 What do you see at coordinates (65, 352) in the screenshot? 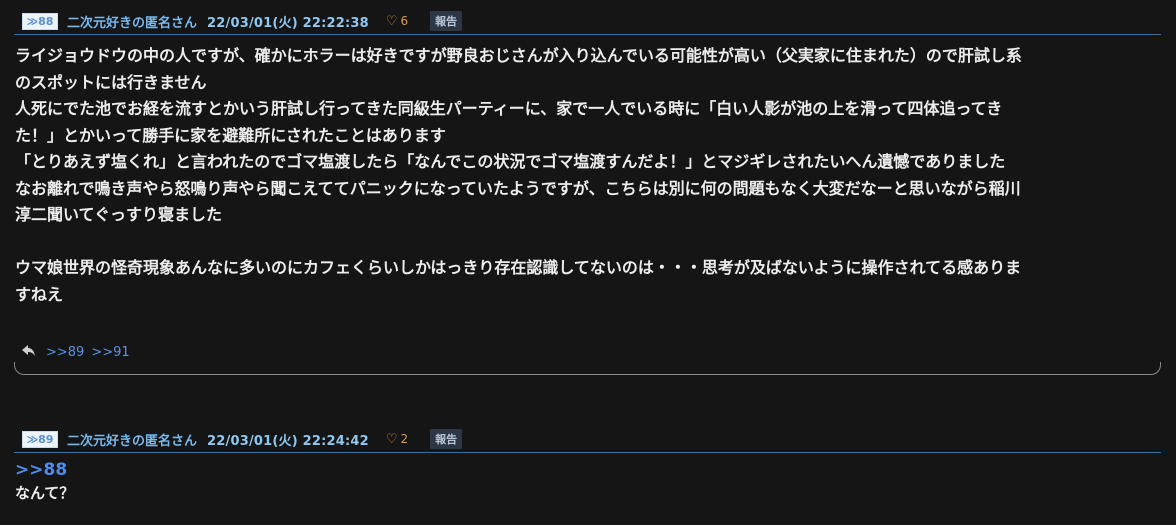
I see `reply-link-89: >>89` at bounding box center [65, 352].